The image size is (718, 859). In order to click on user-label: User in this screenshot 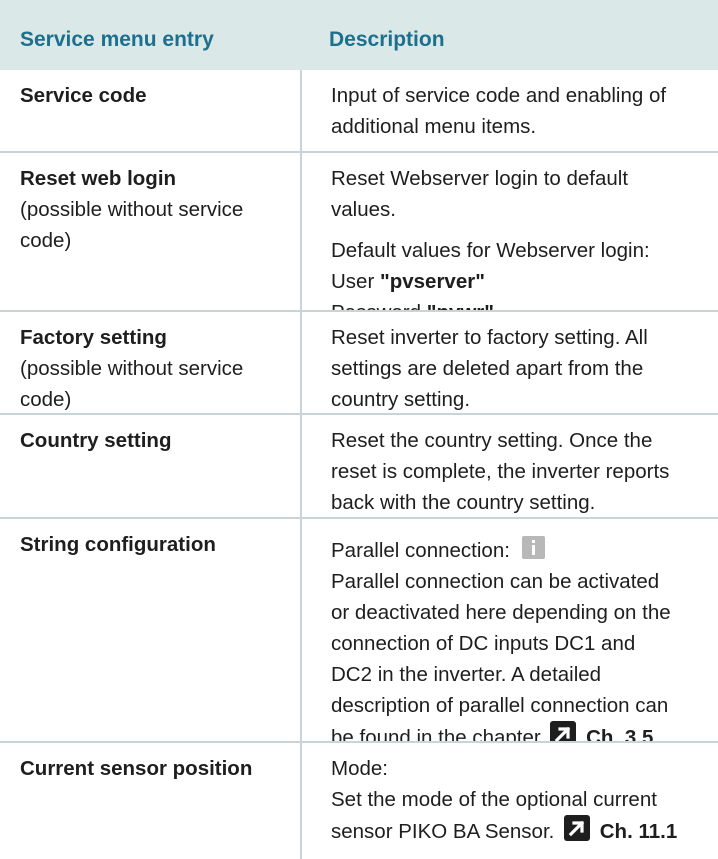, I will do `click(353, 281)`.